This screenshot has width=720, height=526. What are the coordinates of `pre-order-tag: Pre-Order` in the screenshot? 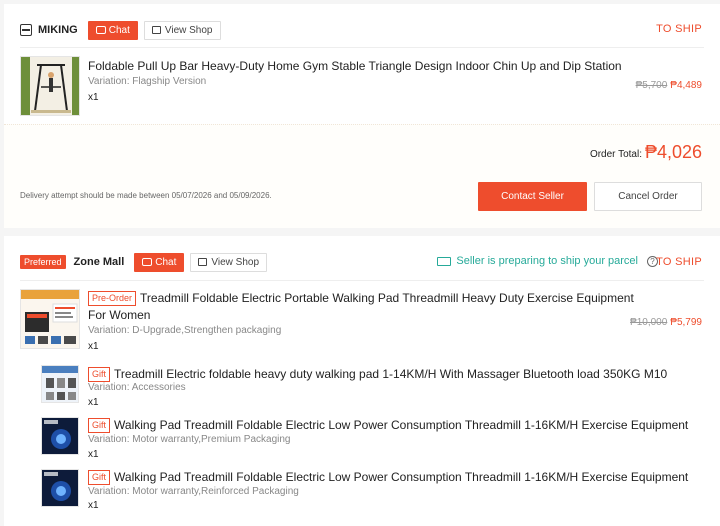 It's located at (112, 298).